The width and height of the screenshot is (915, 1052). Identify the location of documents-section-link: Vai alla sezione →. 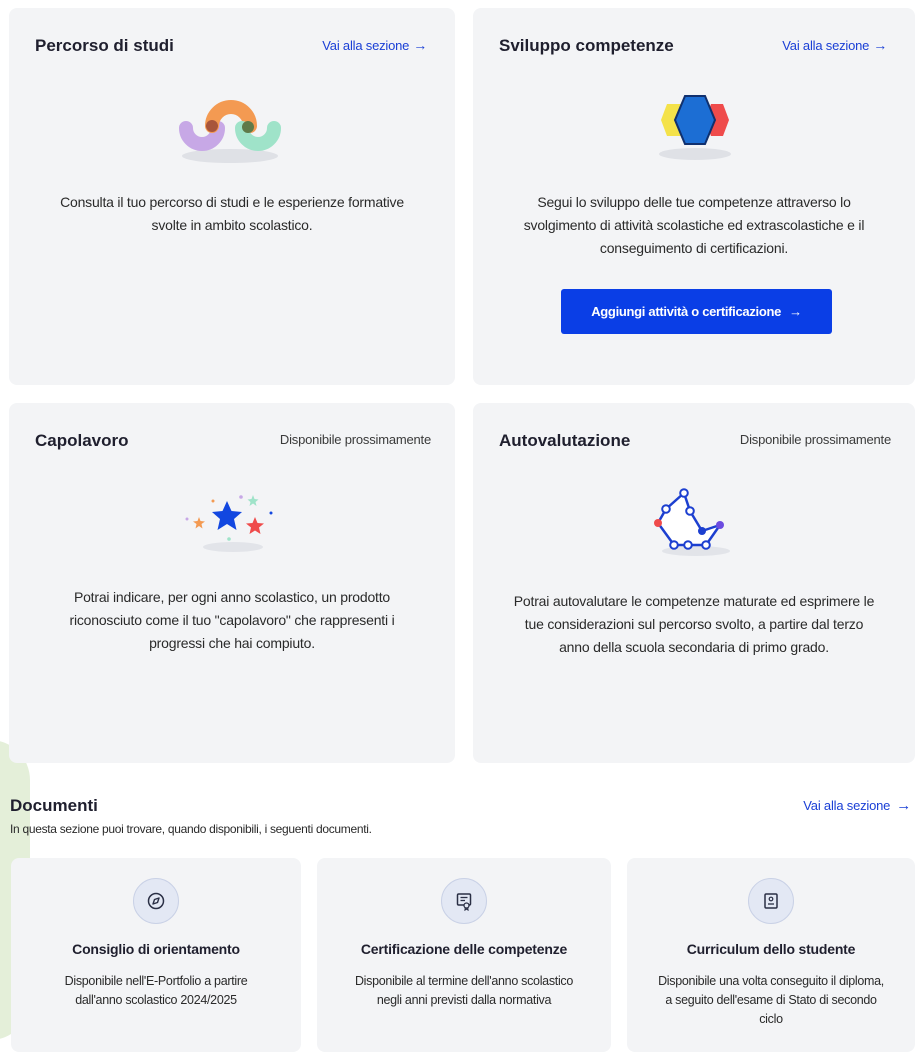
(857, 805).